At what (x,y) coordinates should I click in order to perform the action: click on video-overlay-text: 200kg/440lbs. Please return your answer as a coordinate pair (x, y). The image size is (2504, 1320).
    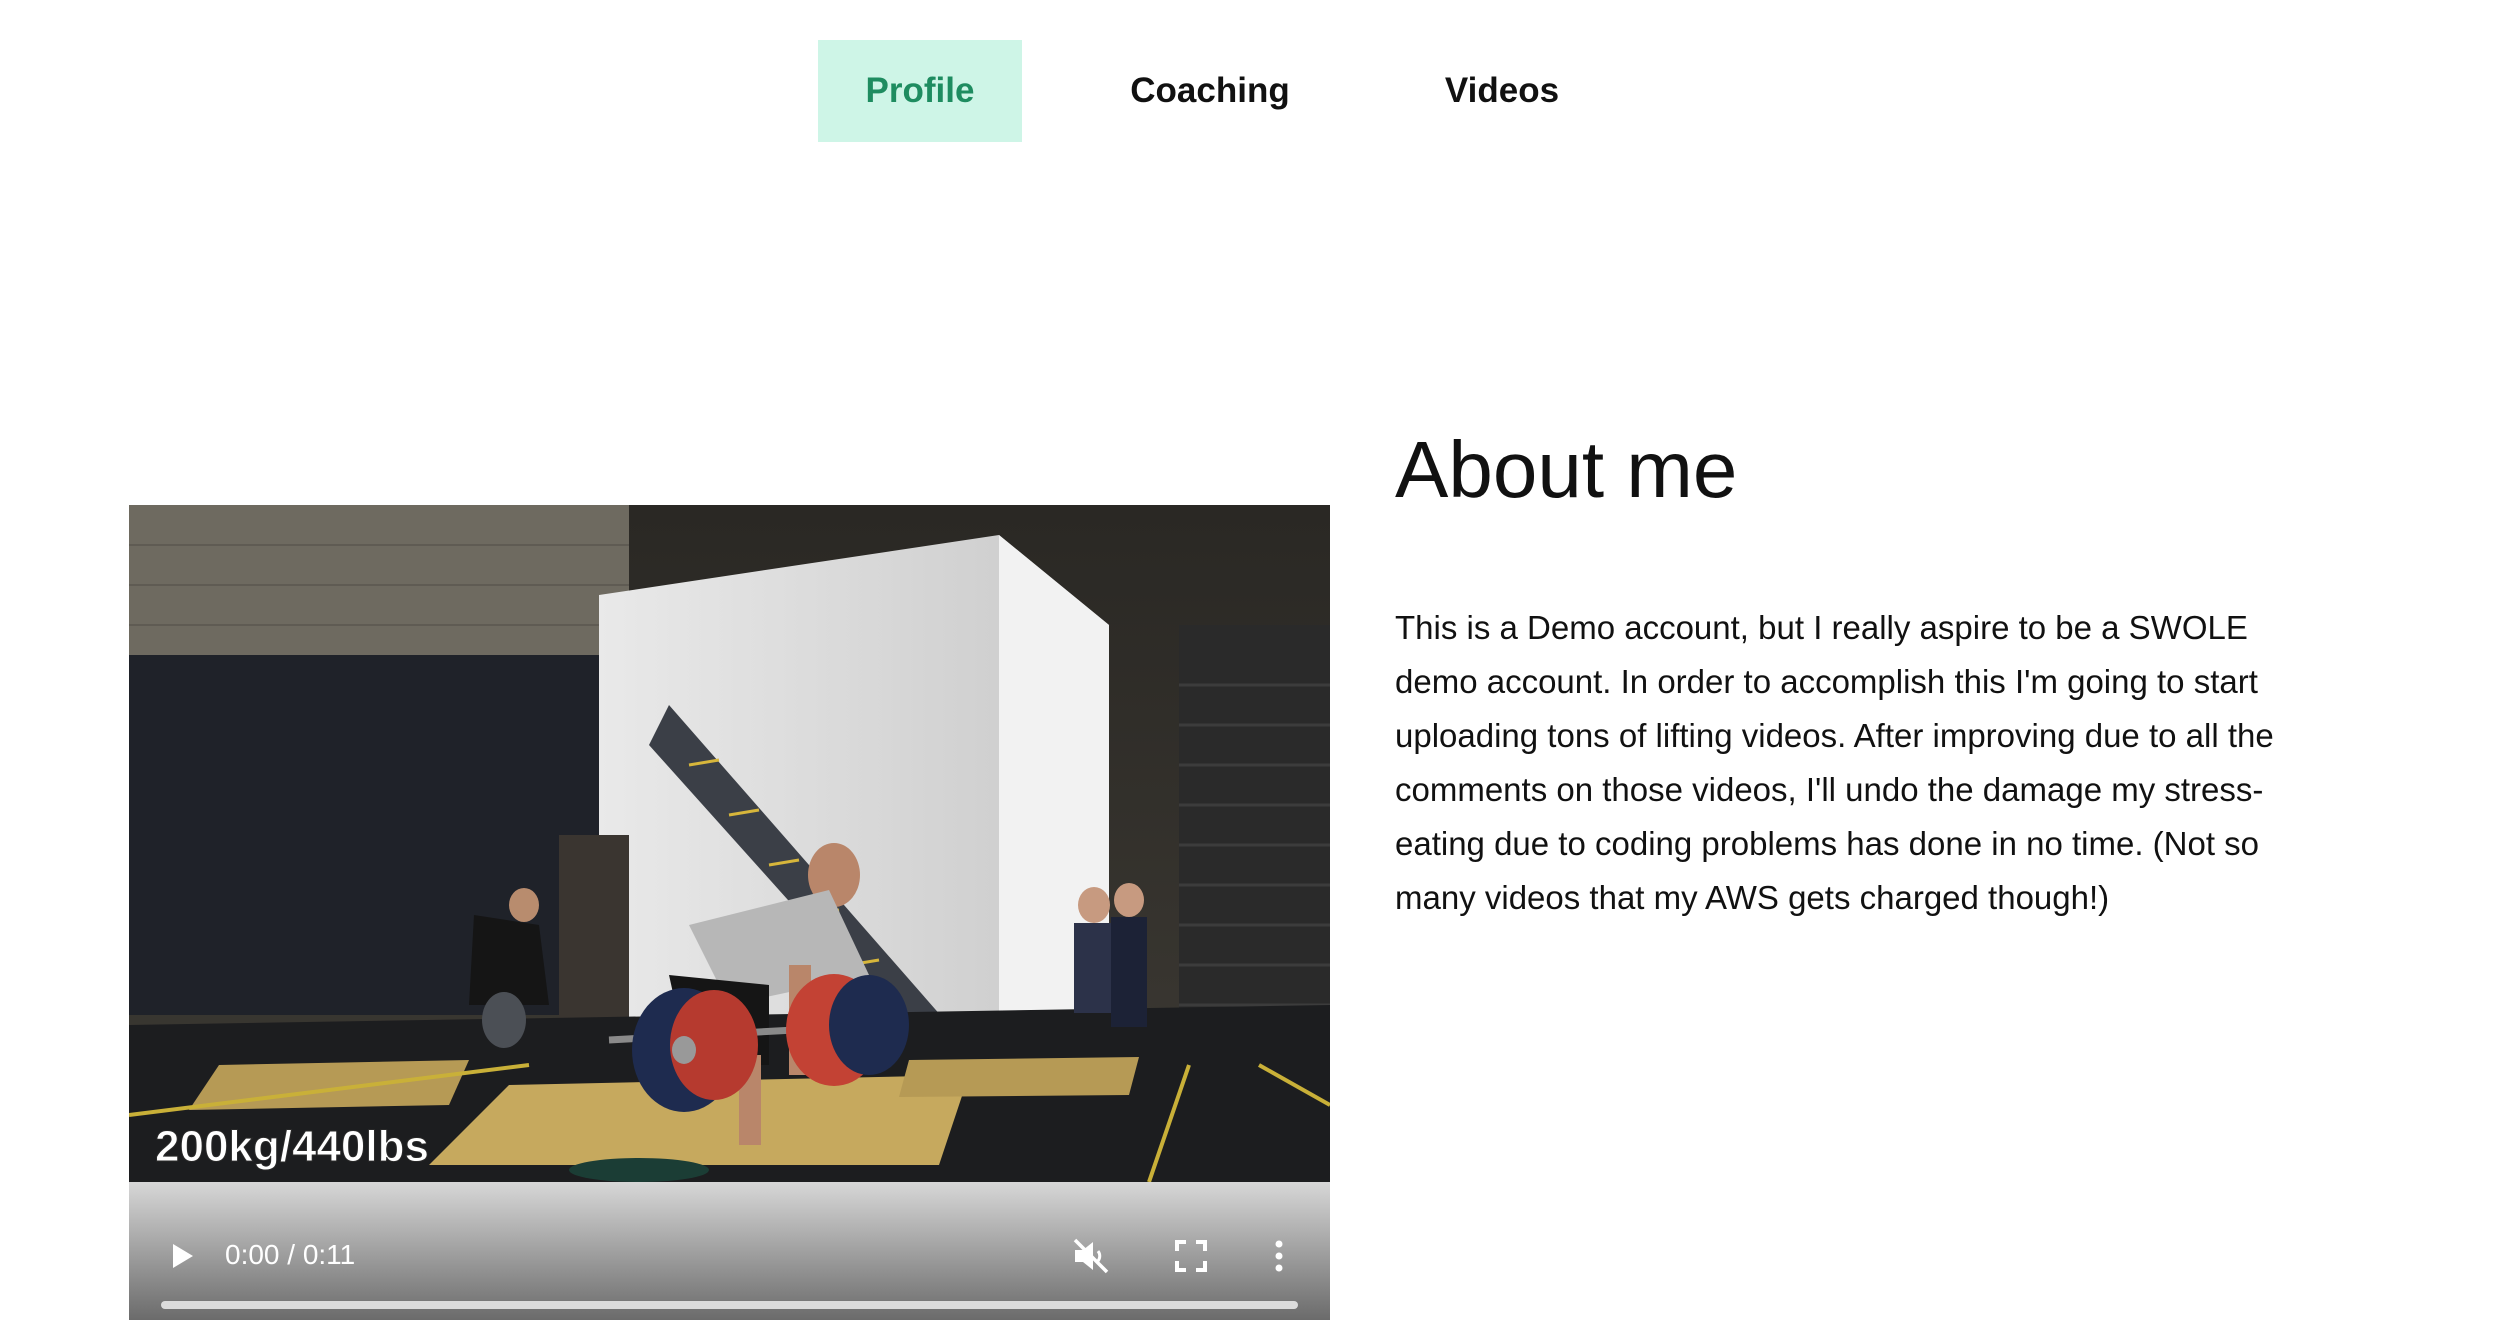
    Looking at the image, I should click on (292, 1146).